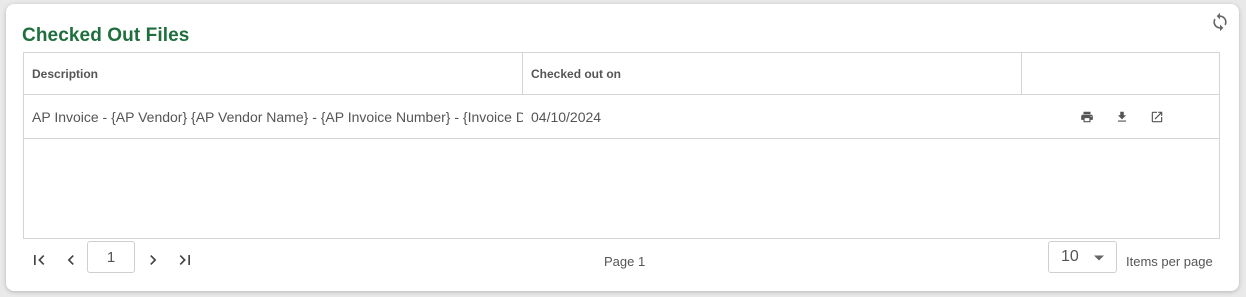  I want to click on page-number-input, so click(111, 257).